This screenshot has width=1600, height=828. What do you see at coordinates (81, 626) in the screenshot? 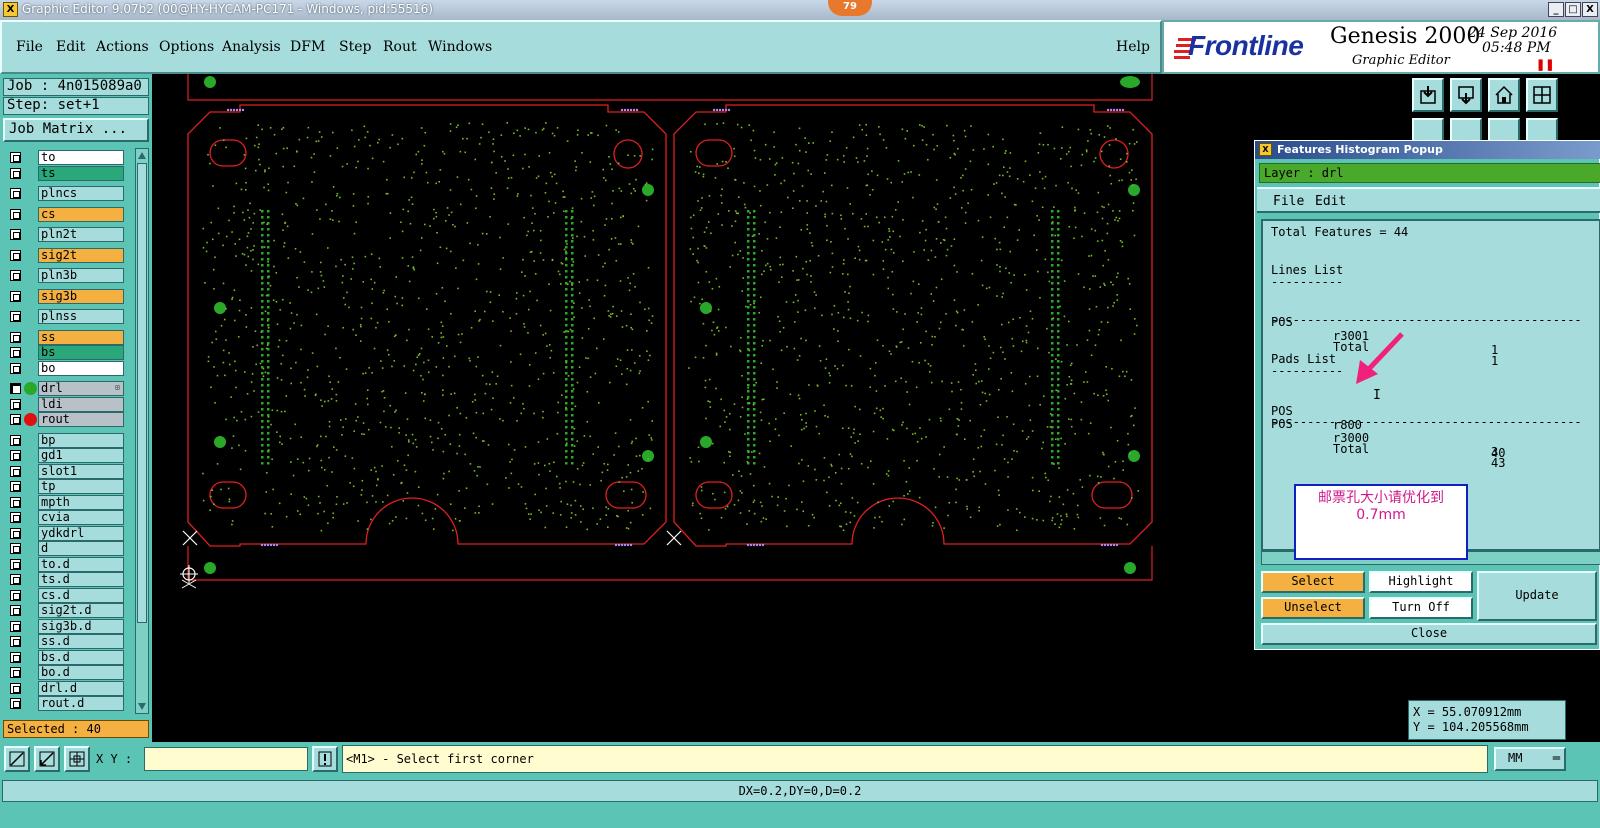
I see `layer-name: sig3b.d` at bounding box center [81, 626].